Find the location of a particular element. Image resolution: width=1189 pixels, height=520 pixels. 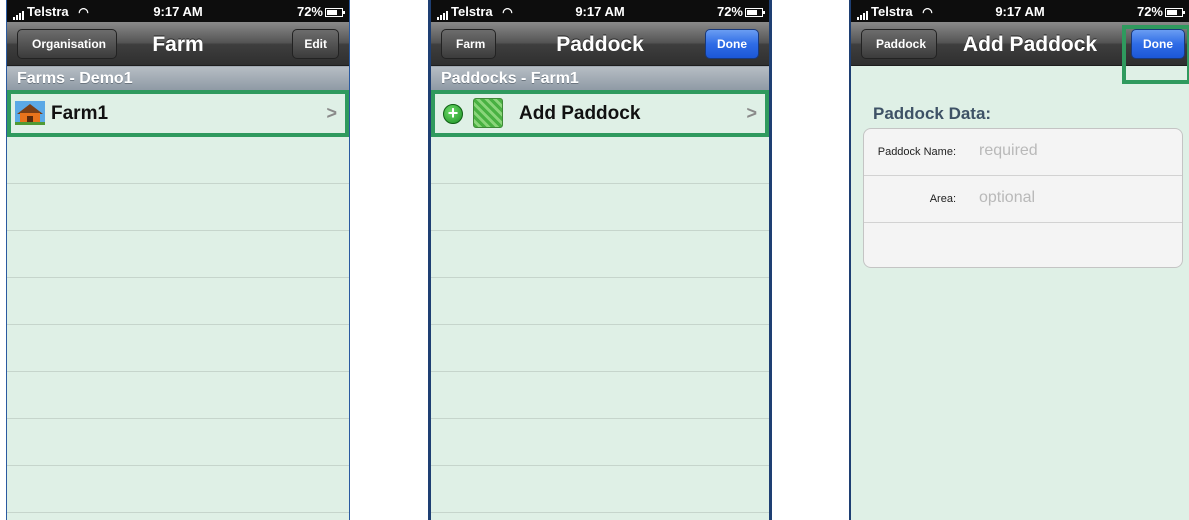

area-label: Area: is located at coordinates (942, 199).